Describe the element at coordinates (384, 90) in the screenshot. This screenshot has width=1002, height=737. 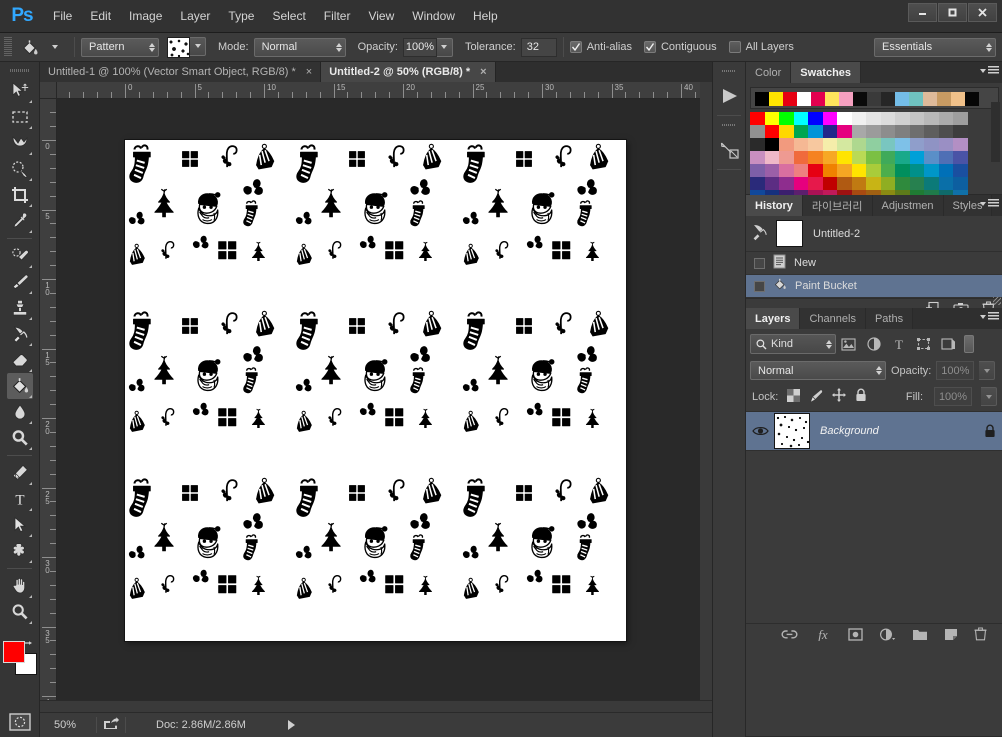
I see `horizontal-ruler: 0 5 10 15 20 25 30 35 40` at that location.